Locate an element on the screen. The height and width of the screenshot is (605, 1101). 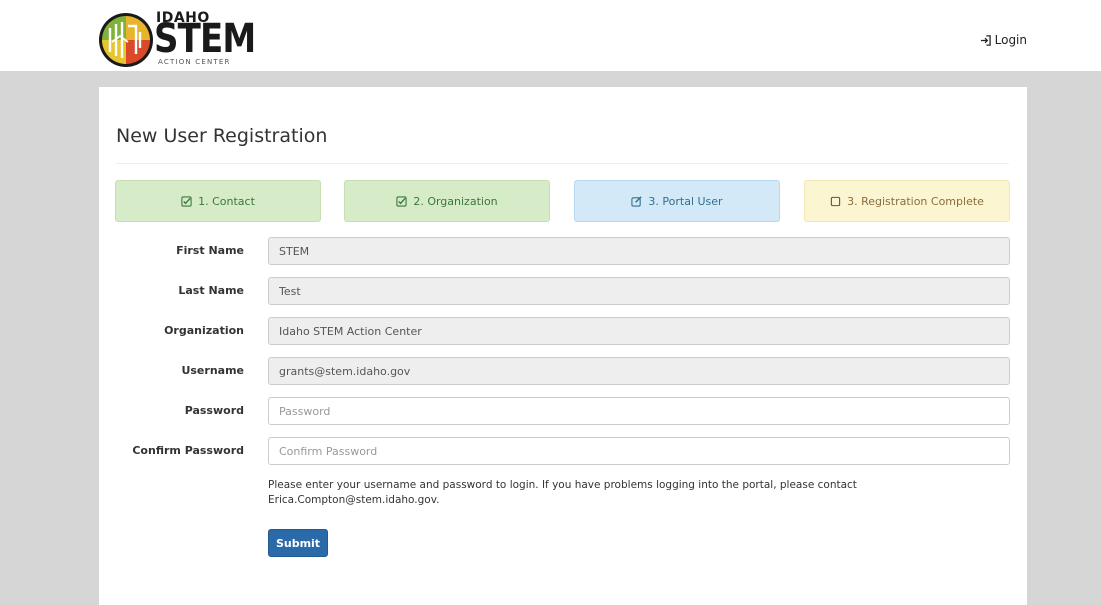
step-contact: 1. Contact is located at coordinates (218, 201).